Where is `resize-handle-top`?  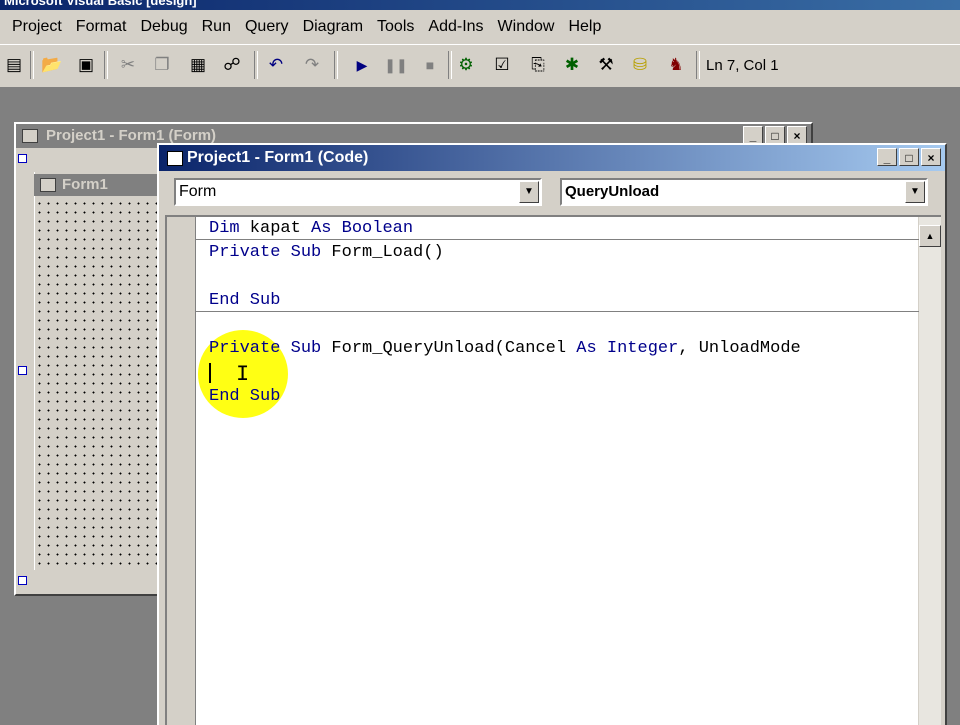
resize-handle-top is located at coordinates (22, 158).